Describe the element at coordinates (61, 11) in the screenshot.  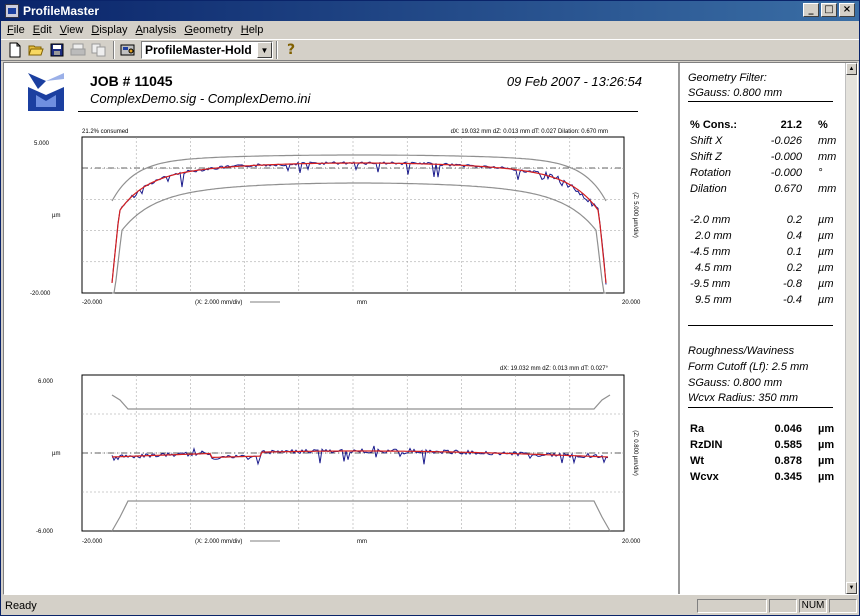
I see `window-title: ProfileMaster` at that location.